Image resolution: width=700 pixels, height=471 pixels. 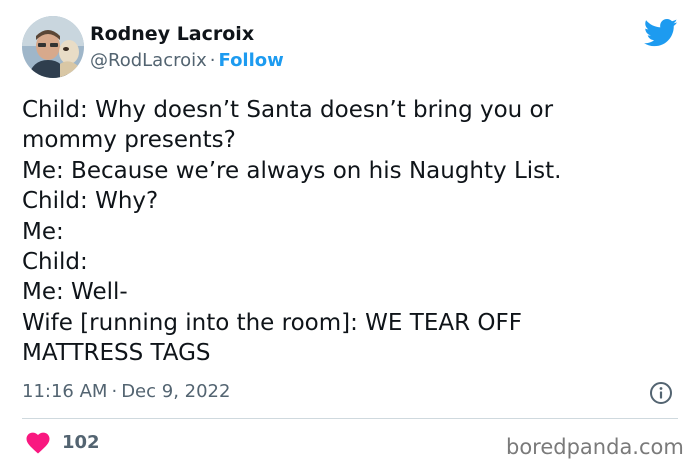 I want to click on tweet-line: mommy presents?, so click(x=129, y=140).